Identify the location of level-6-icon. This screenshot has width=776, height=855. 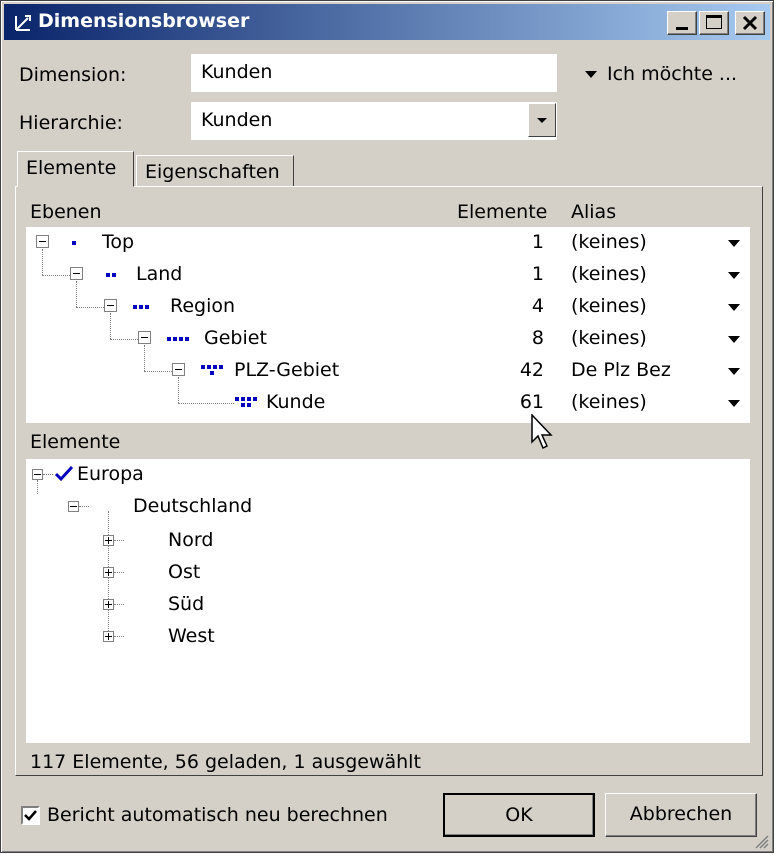
(247, 403).